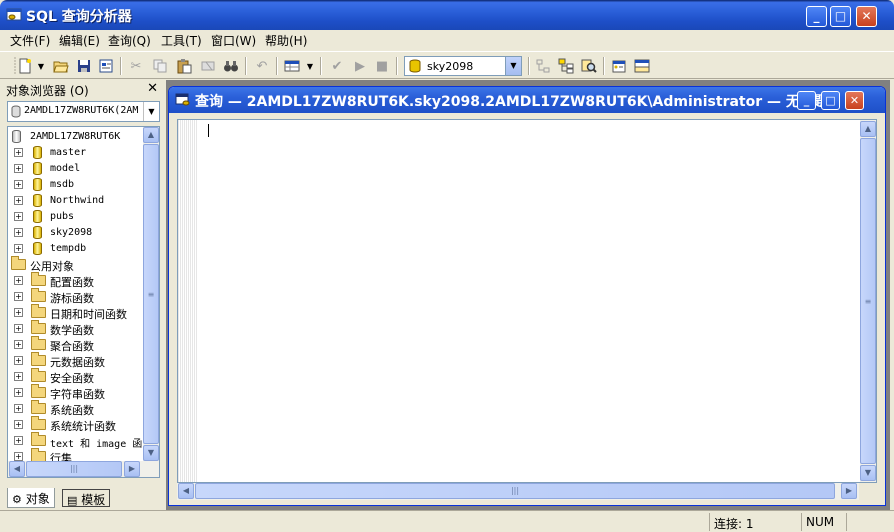  What do you see at coordinates (589, 66) in the screenshot?
I see `object-search-button` at bounding box center [589, 66].